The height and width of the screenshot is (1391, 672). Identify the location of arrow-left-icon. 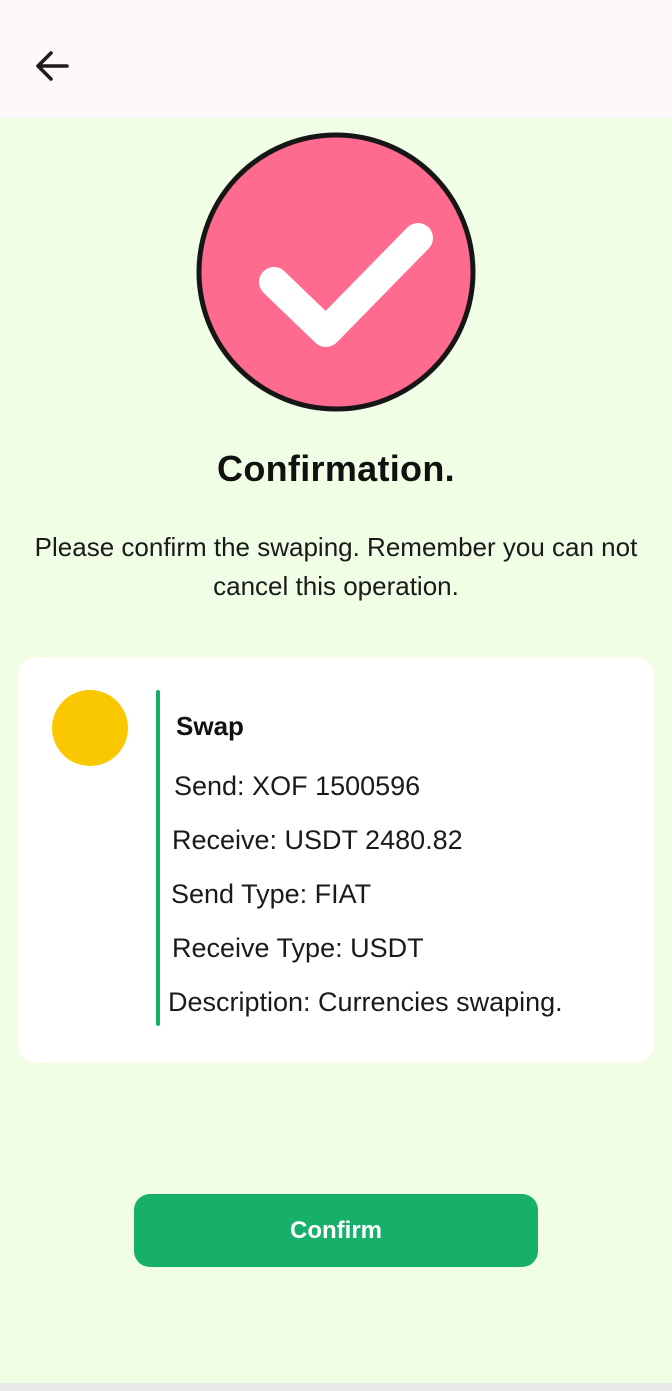
(52, 66).